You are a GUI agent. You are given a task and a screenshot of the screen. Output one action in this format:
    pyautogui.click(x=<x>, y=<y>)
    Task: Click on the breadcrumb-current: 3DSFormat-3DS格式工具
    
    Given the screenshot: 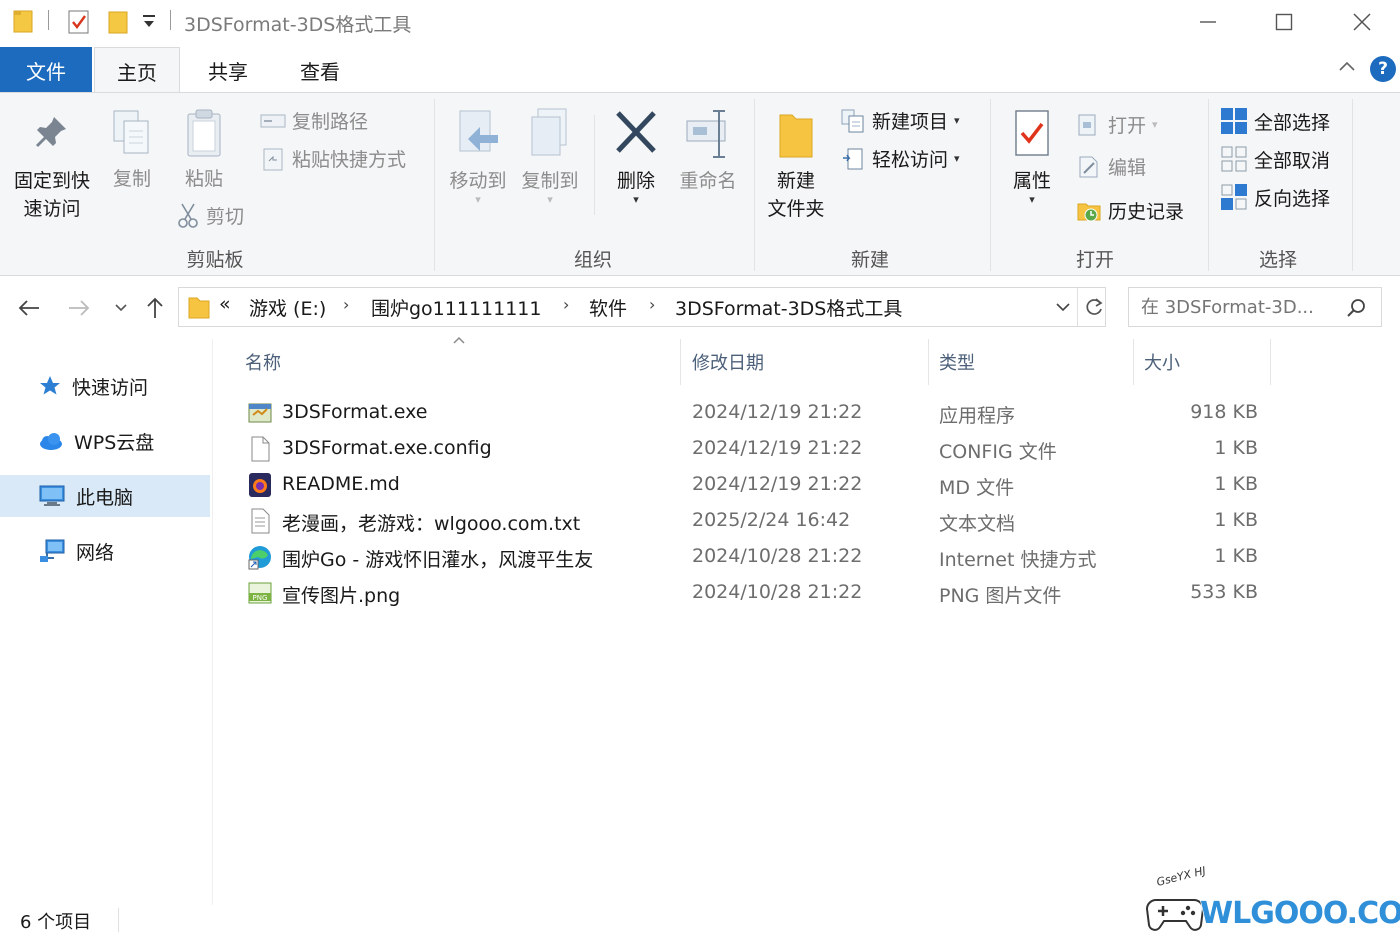 What is the action you would take?
    pyautogui.click(x=788, y=307)
    